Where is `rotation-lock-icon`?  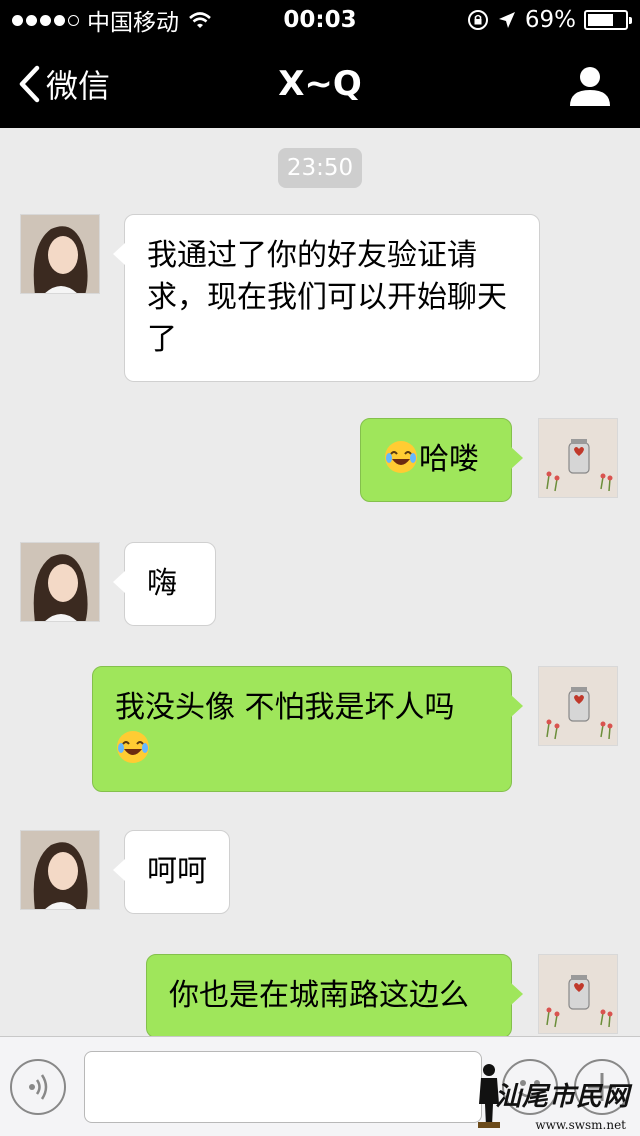 rotation-lock-icon is located at coordinates (477, 20).